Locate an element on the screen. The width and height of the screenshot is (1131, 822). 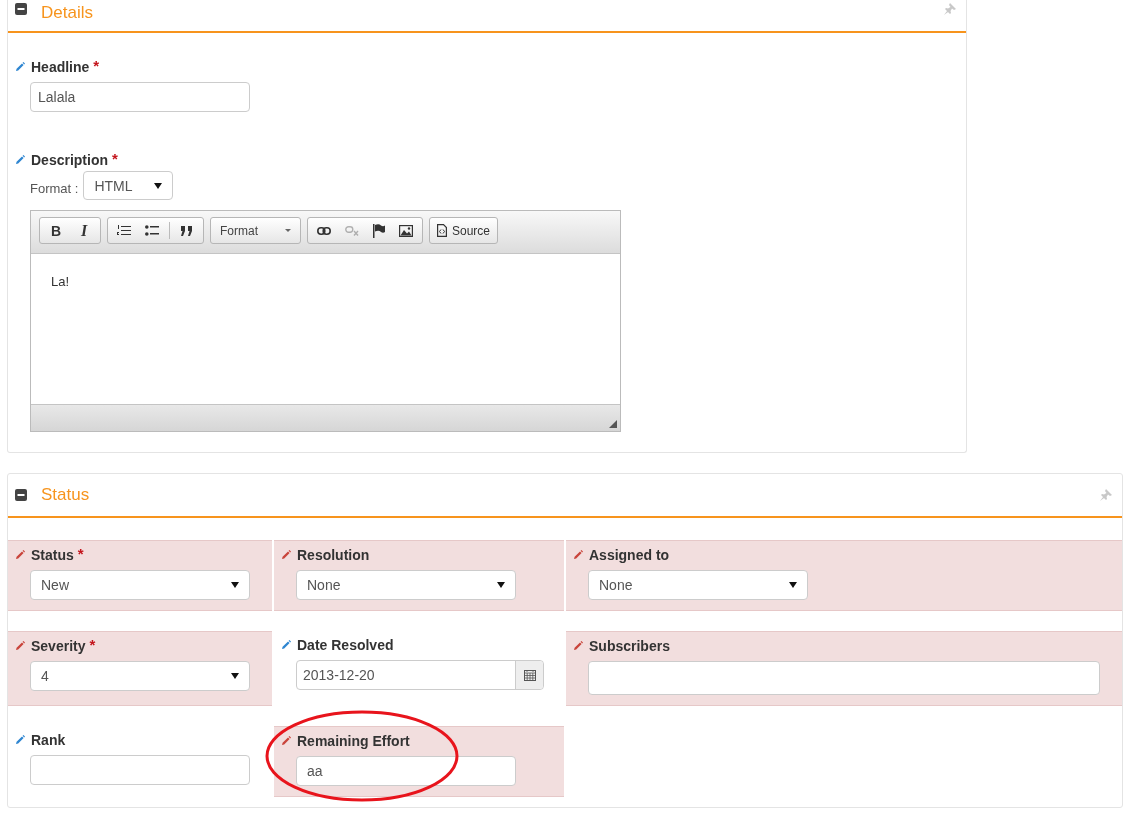
bold-button: B is located at coordinates (56, 230).